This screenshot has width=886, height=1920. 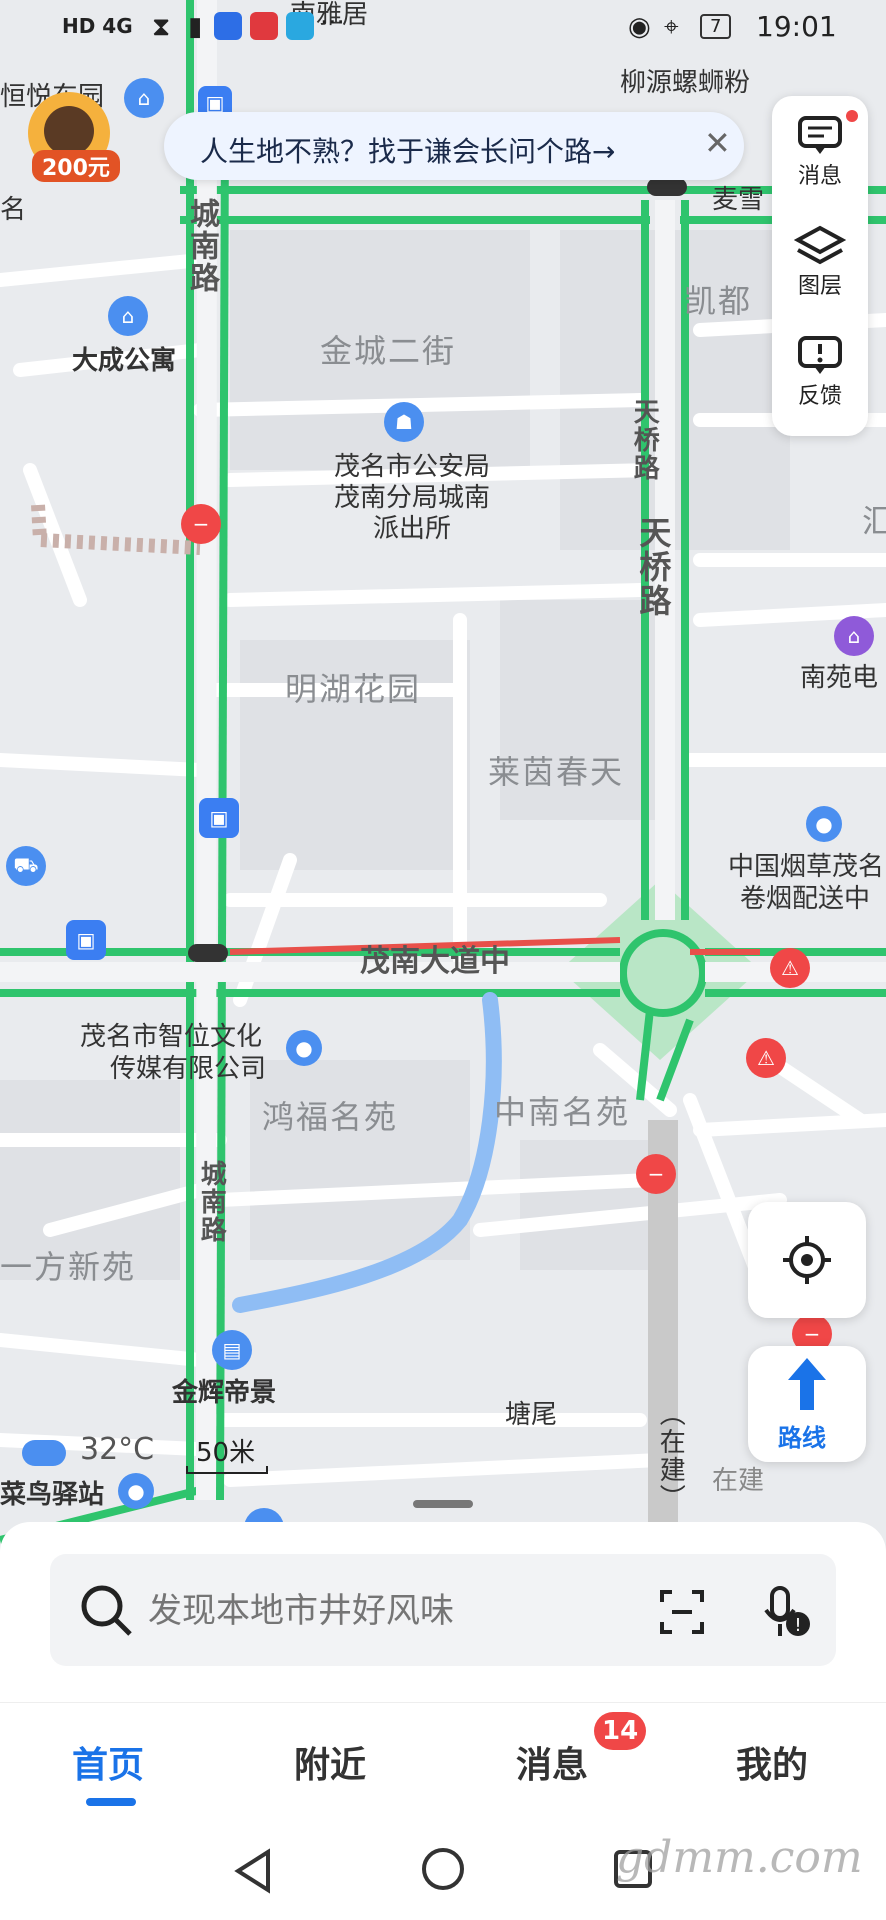 I want to click on map-label-zhiwei-2: 传媒有限公司, so click(x=188, y=1069).